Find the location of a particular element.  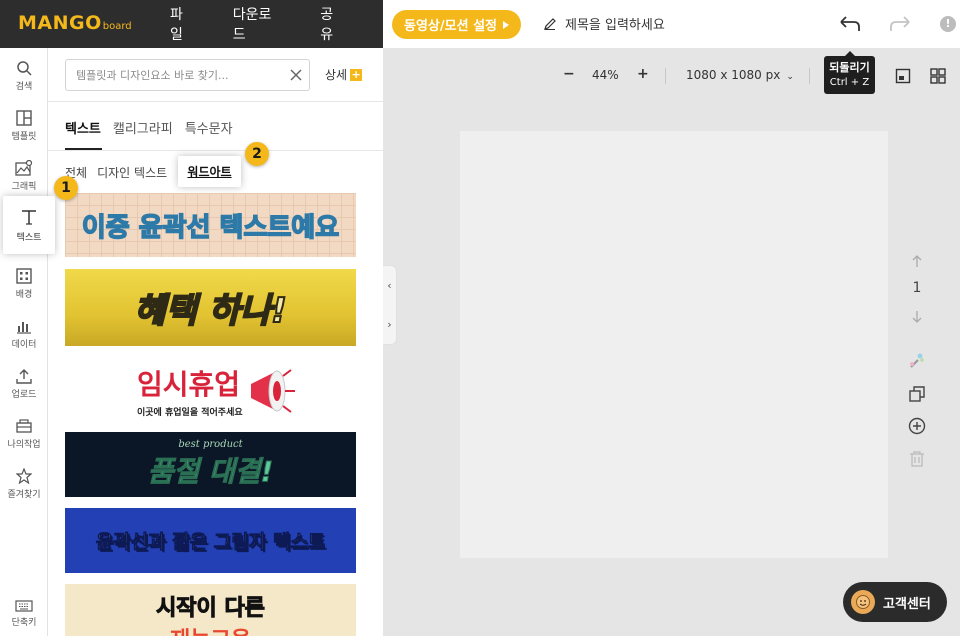

close-icon is located at coordinates (296, 75).